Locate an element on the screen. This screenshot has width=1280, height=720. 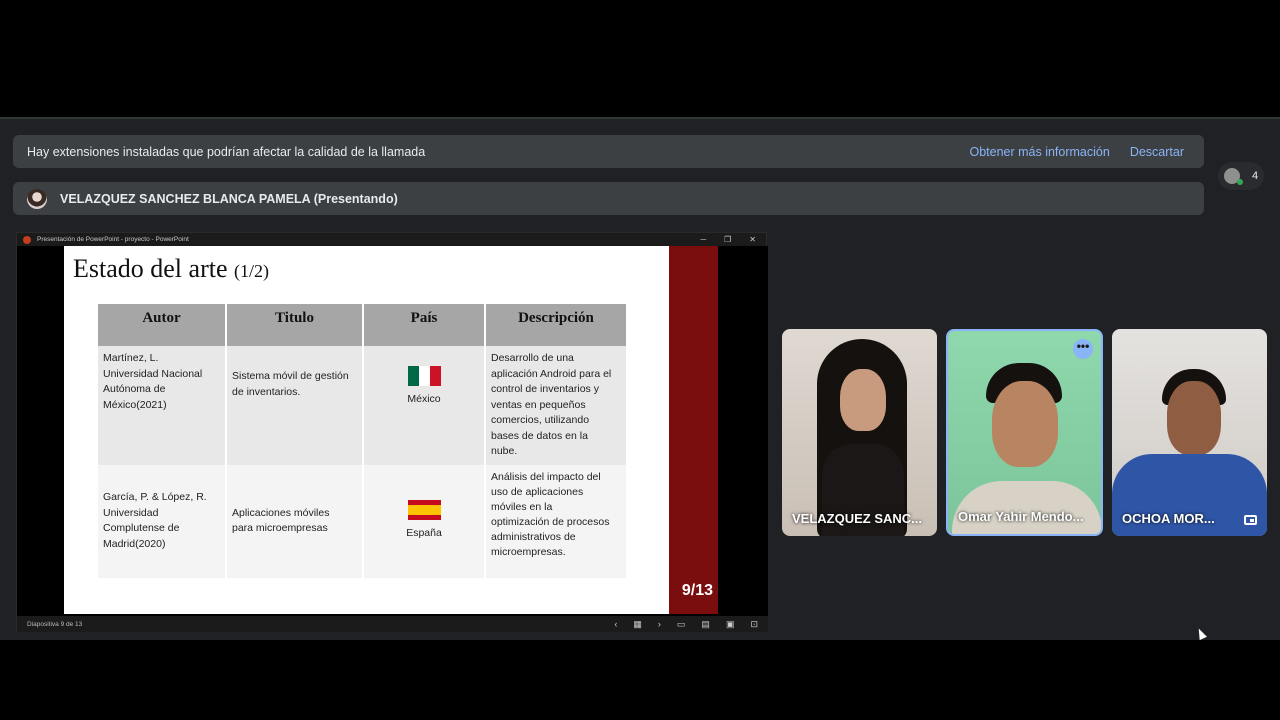
participant-avatar-icon is located at coordinates (1233, 176).